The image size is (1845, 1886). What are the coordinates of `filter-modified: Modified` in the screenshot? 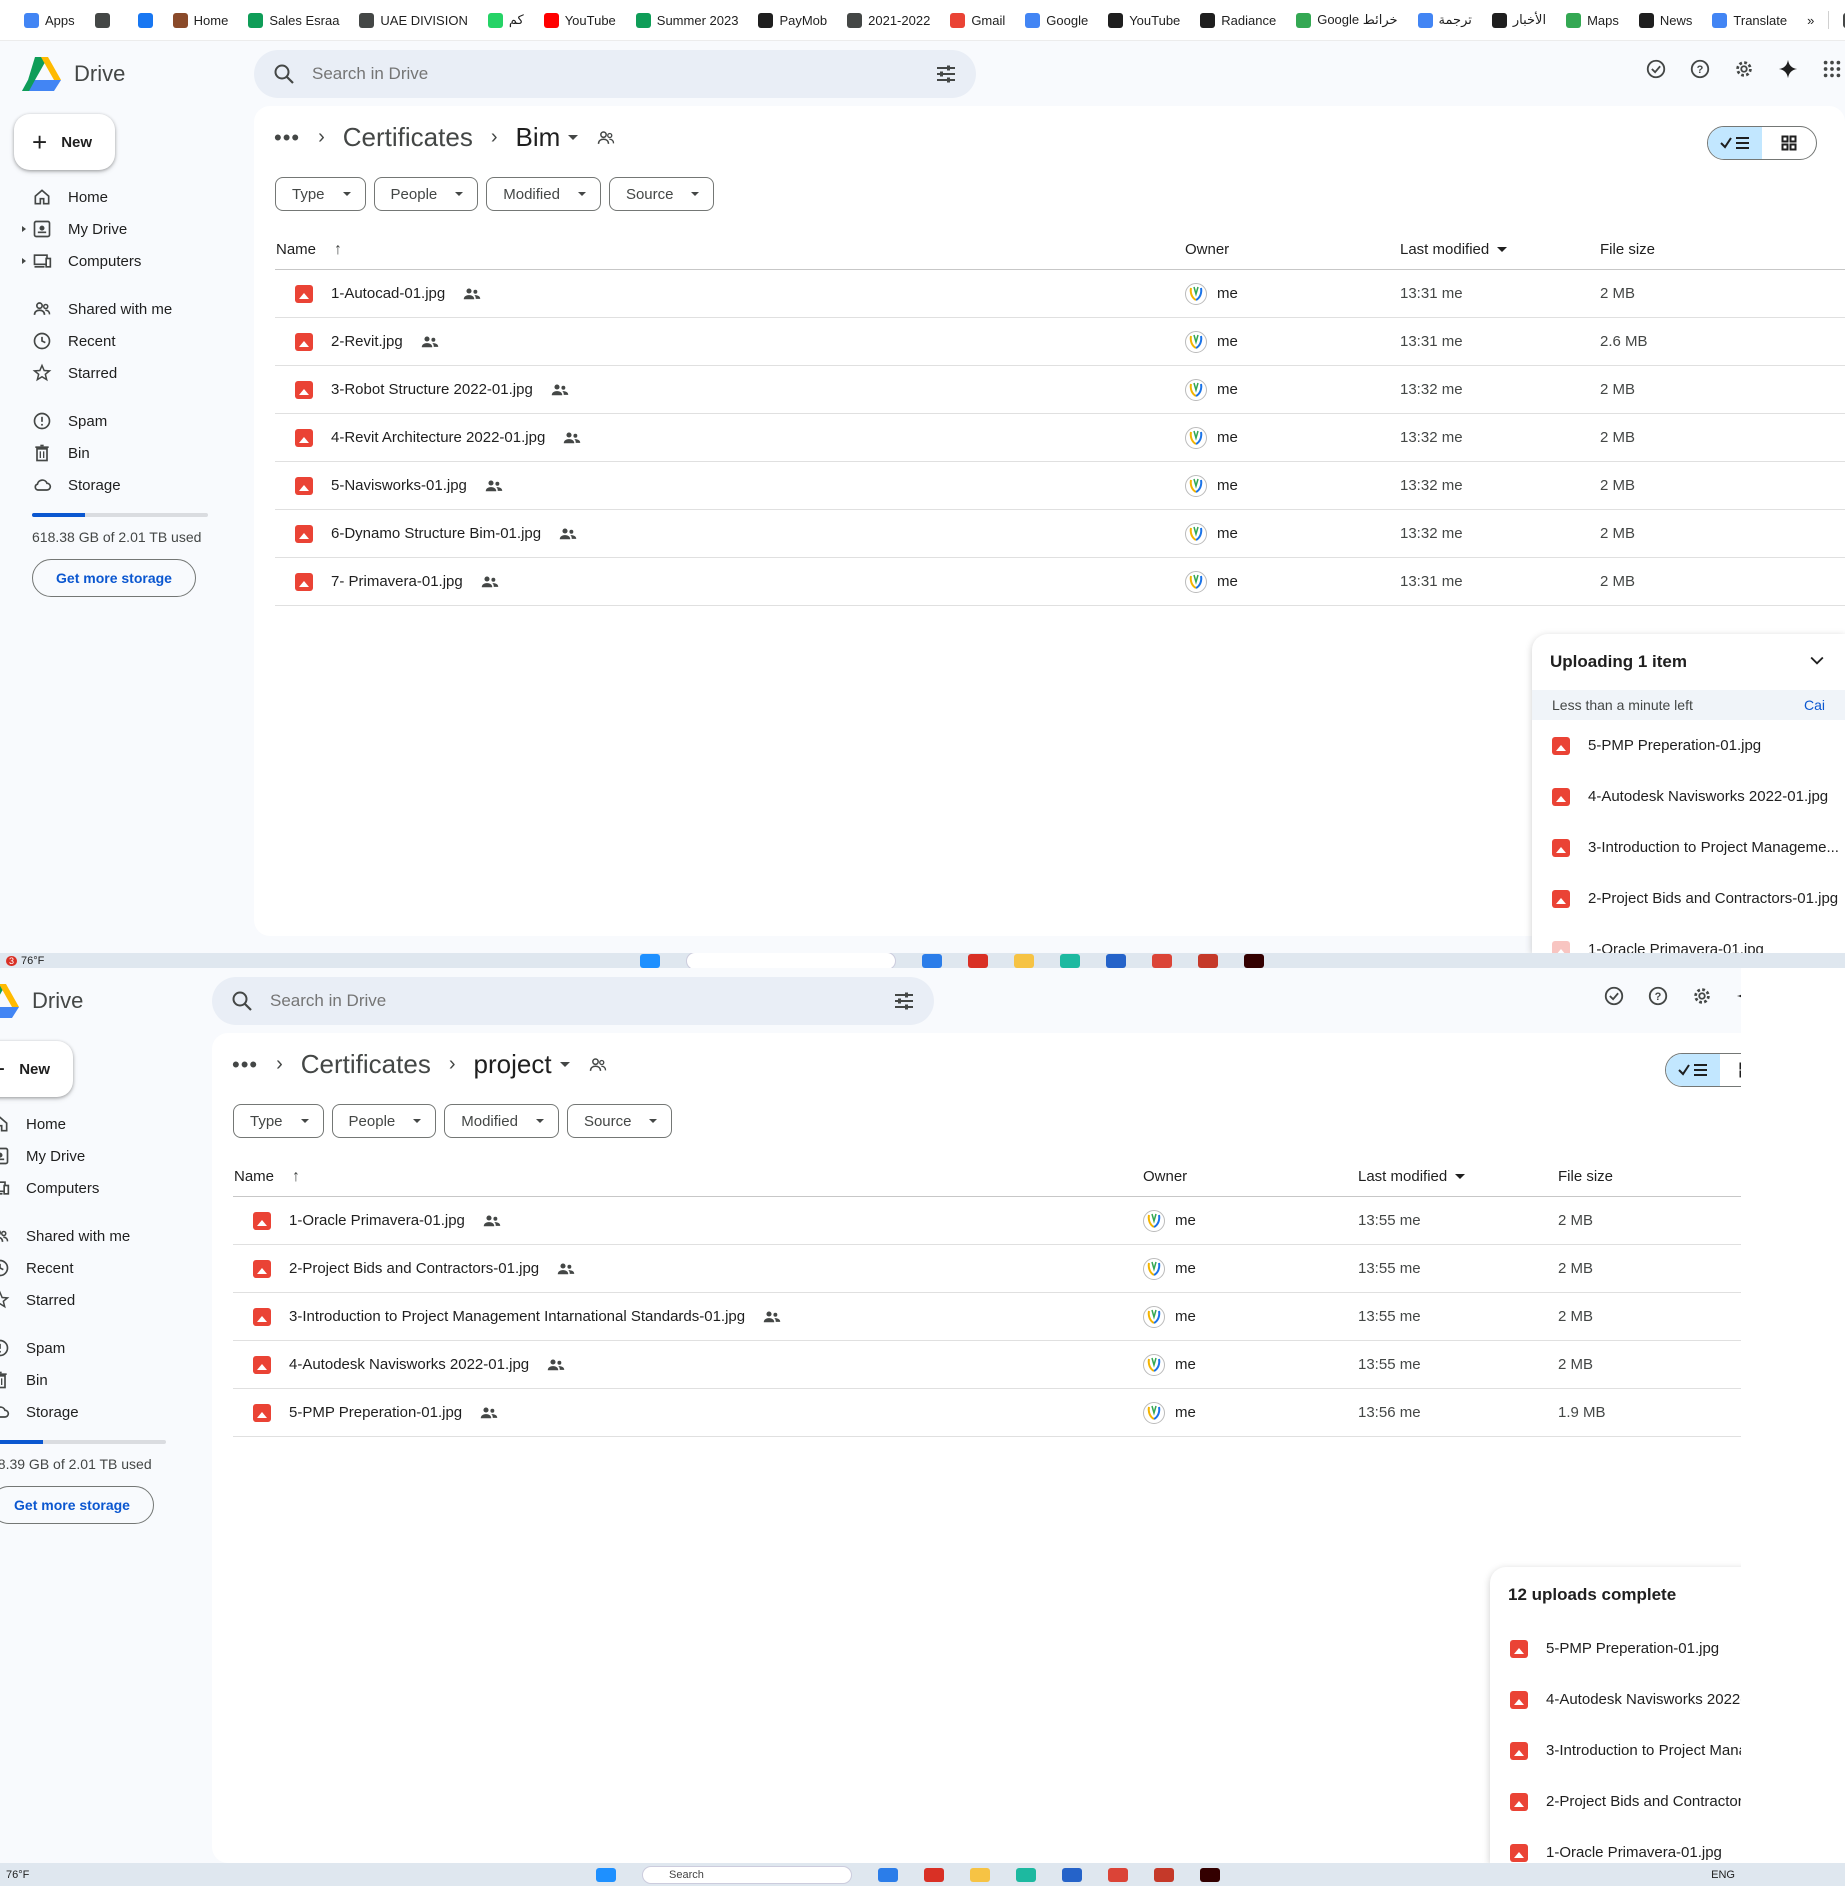 It's located at (501, 1121).